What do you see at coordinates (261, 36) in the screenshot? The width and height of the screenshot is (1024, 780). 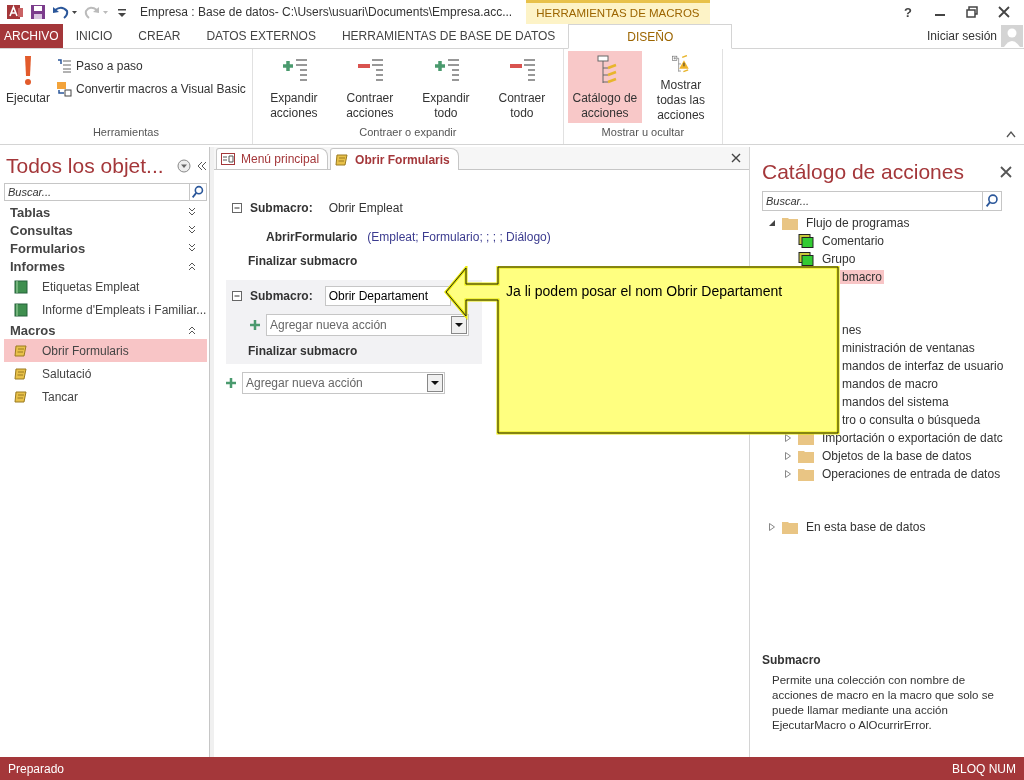 I see `ribbon-tab: DATOS EXTERNOS` at bounding box center [261, 36].